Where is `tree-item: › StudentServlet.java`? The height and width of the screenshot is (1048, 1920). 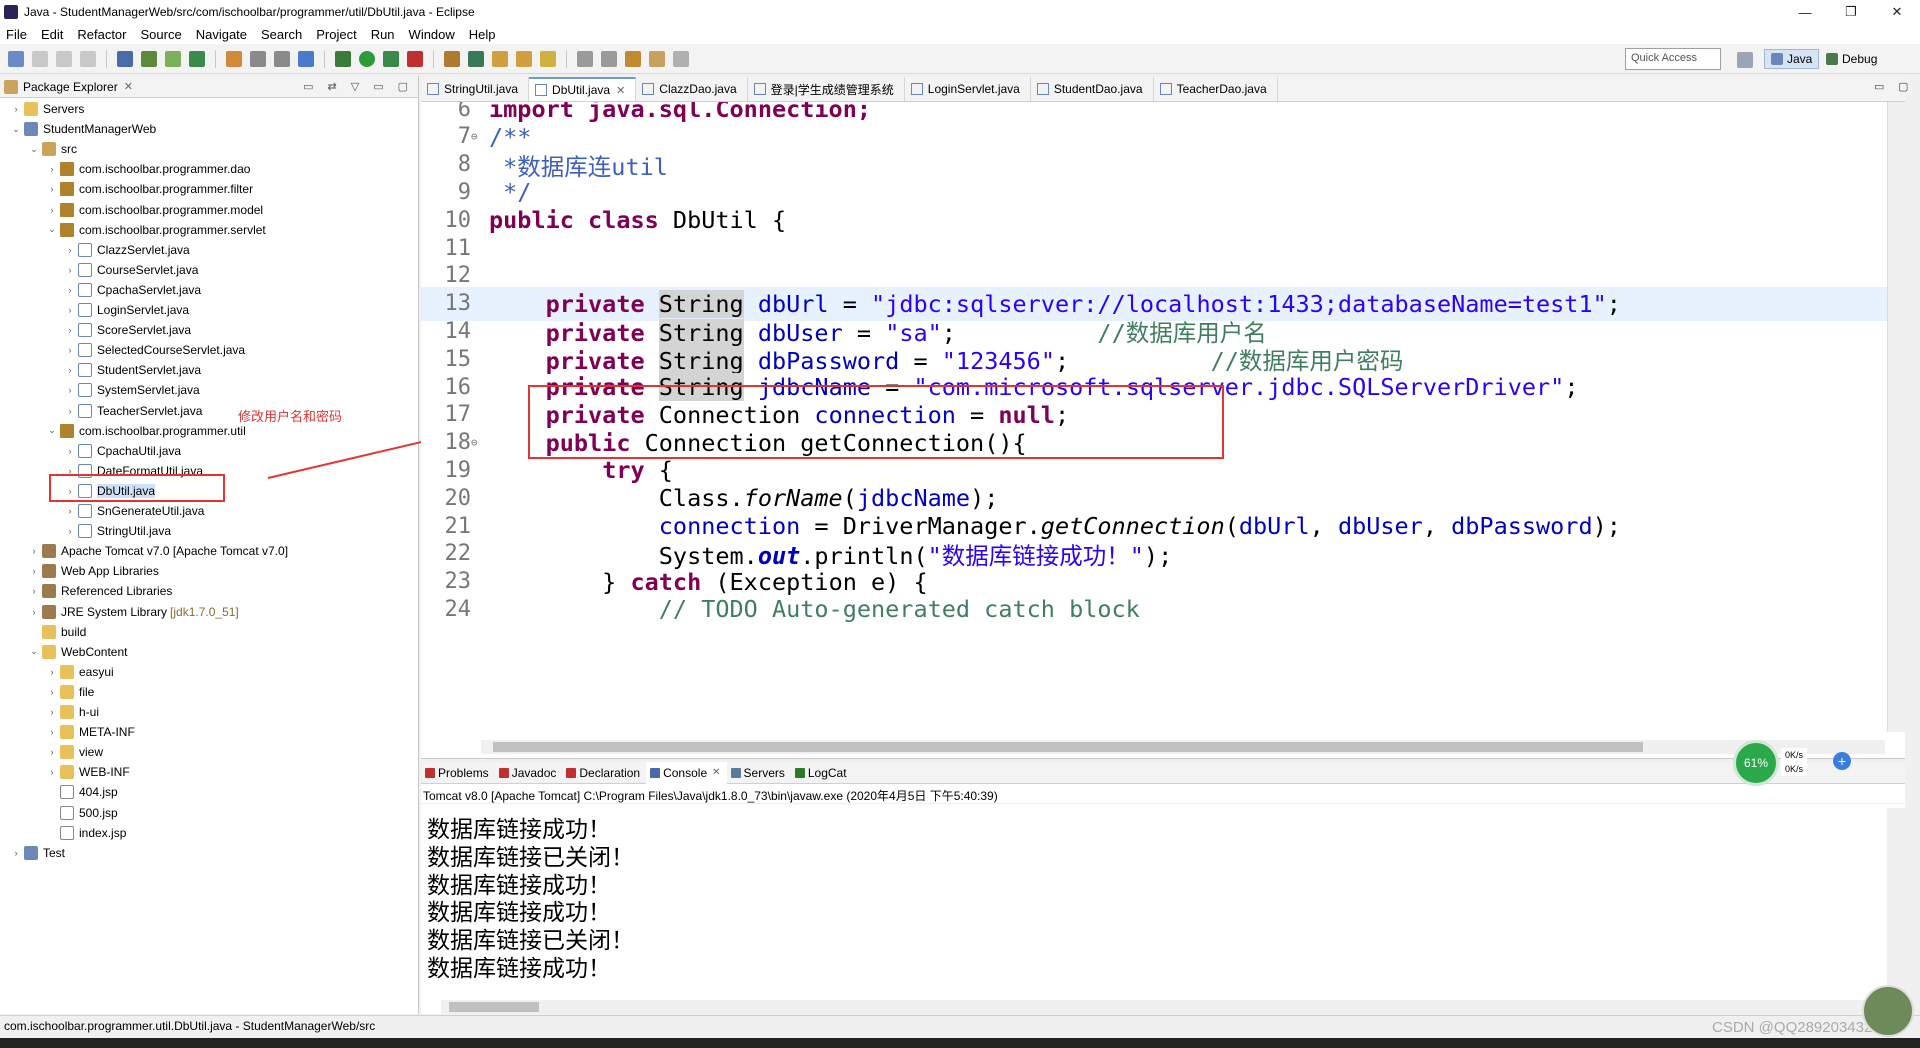 tree-item: › StudentServlet.java is located at coordinates (132, 370).